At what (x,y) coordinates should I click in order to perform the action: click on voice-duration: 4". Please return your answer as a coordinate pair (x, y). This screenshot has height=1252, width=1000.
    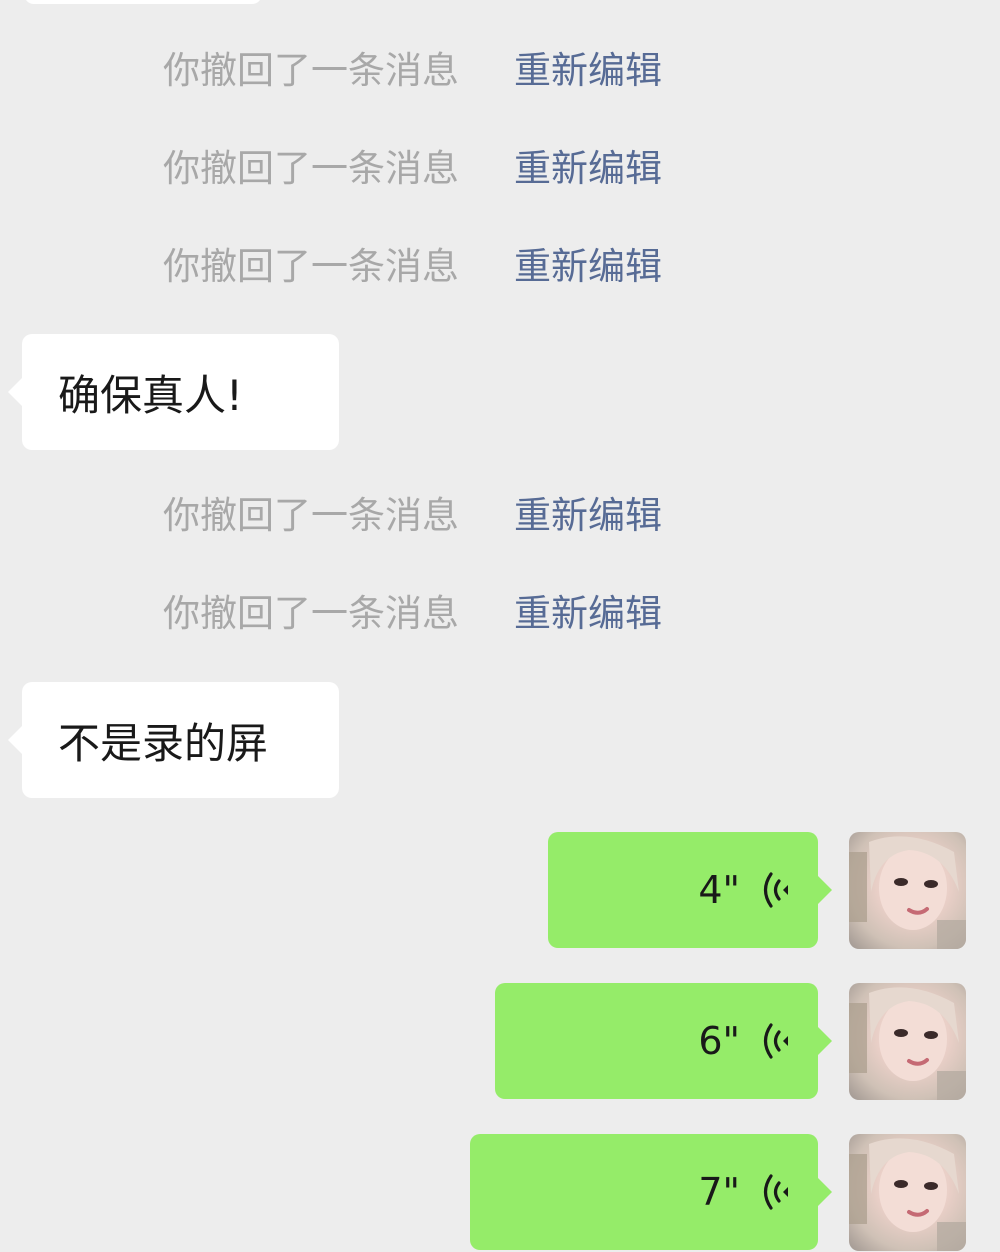
    Looking at the image, I should click on (719, 890).